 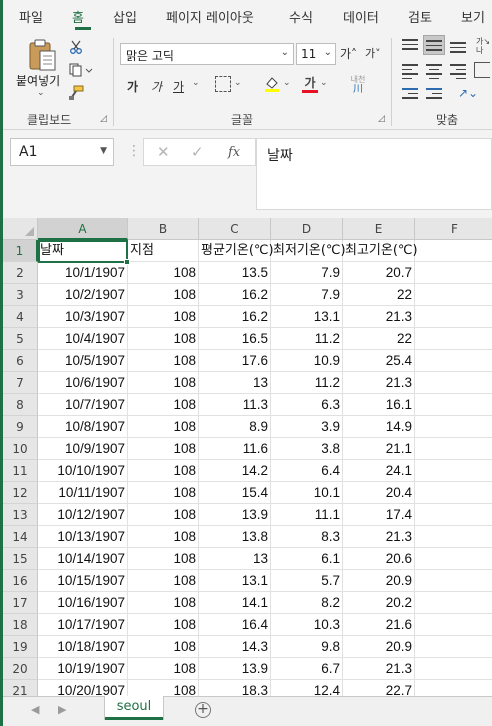 What do you see at coordinates (178, 86) in the screenshot?
I see `underline-button: 가` at bounding box center [178, 86].